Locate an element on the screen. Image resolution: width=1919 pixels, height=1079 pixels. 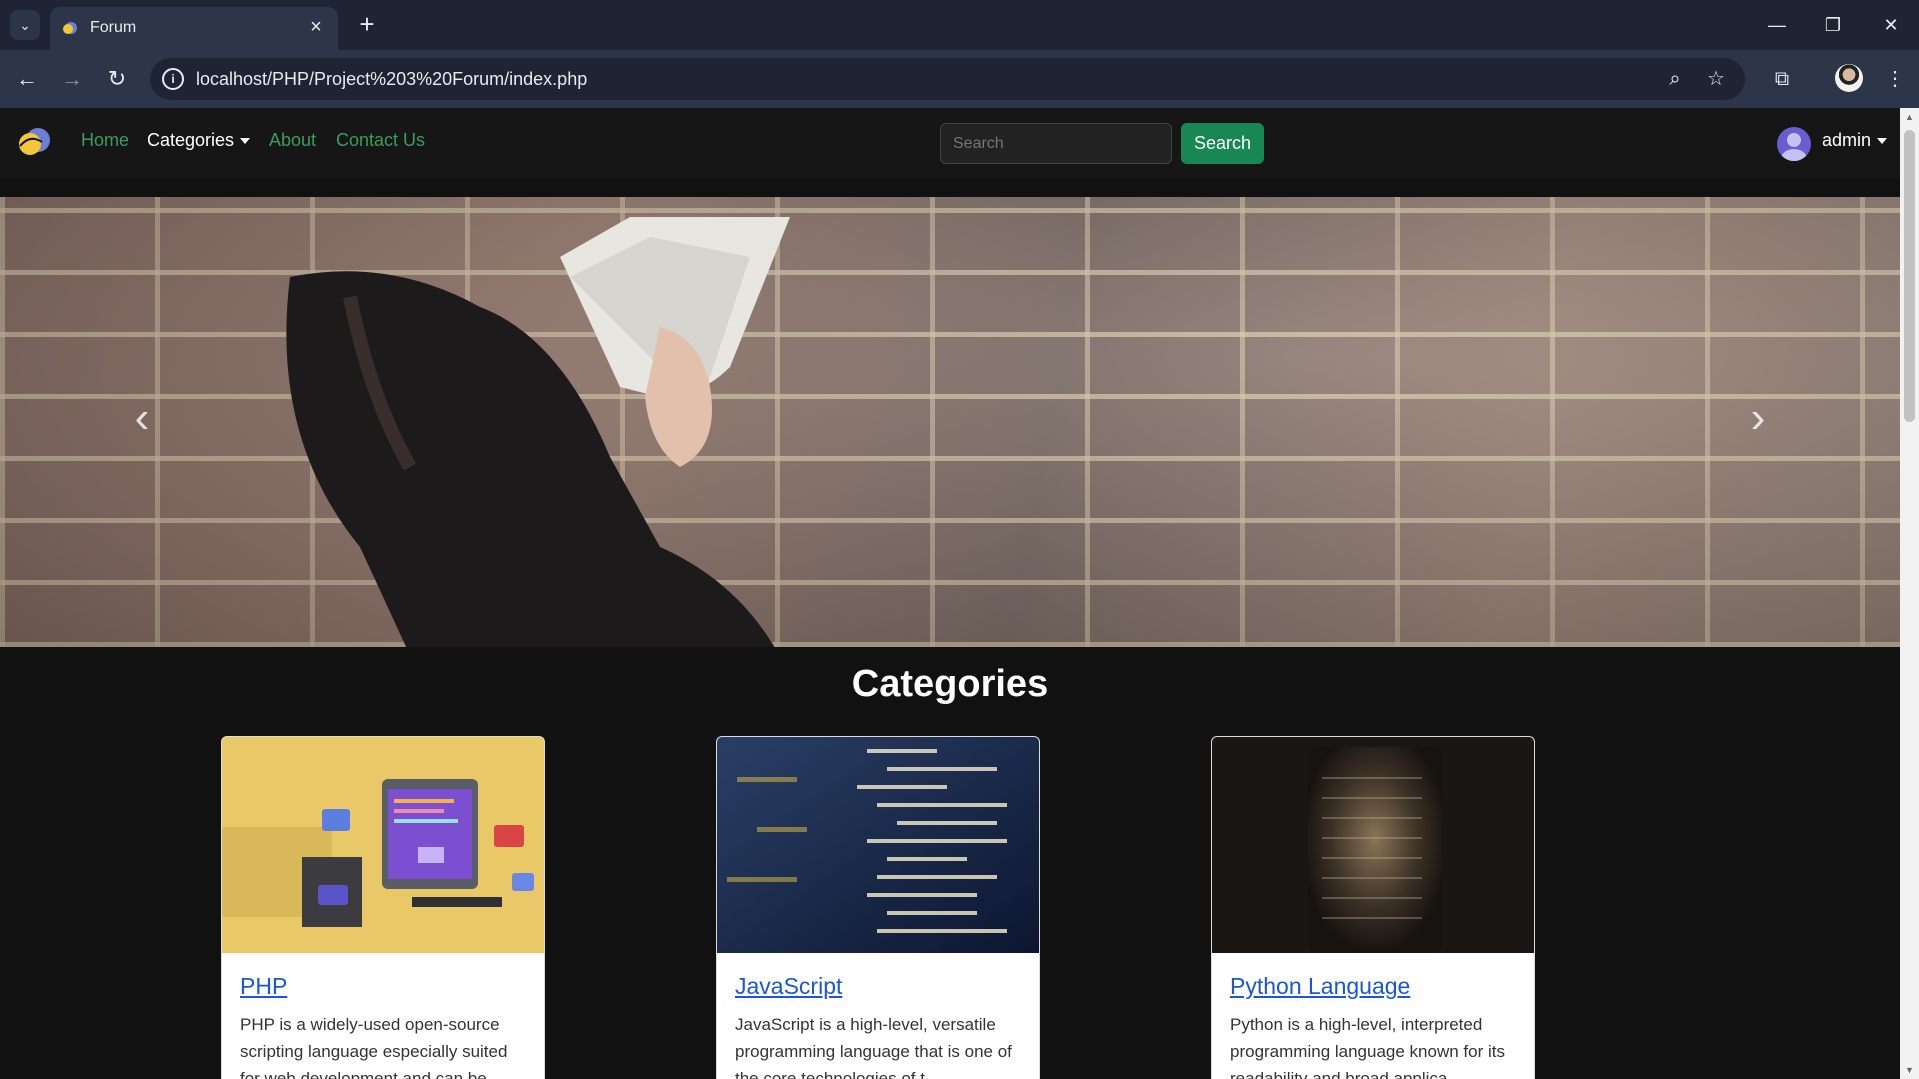
browser-menu-icon: ⋮ is located at coordinates (1895, 79).